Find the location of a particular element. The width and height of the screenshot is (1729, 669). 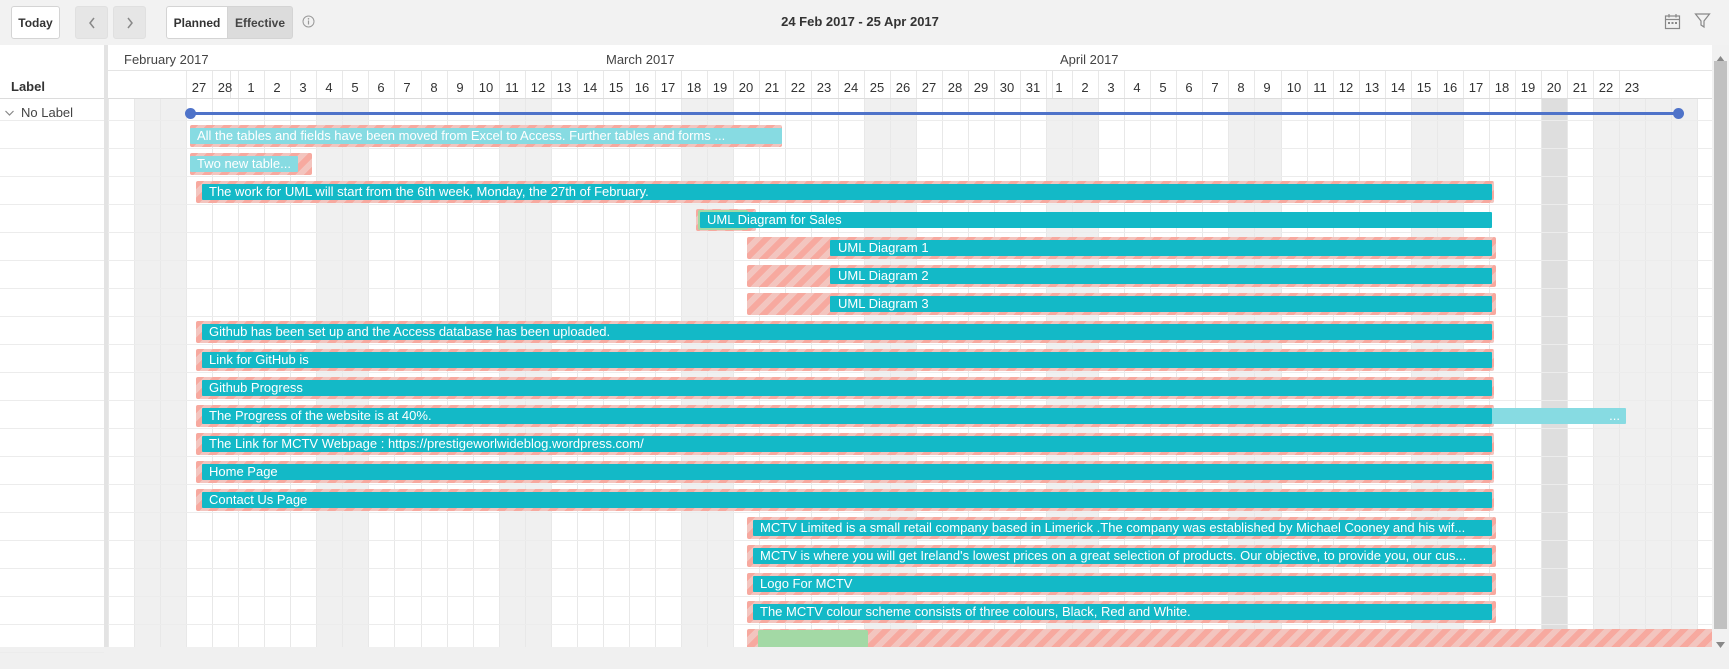

day-label: 12 is located at coordinates (538, 87).